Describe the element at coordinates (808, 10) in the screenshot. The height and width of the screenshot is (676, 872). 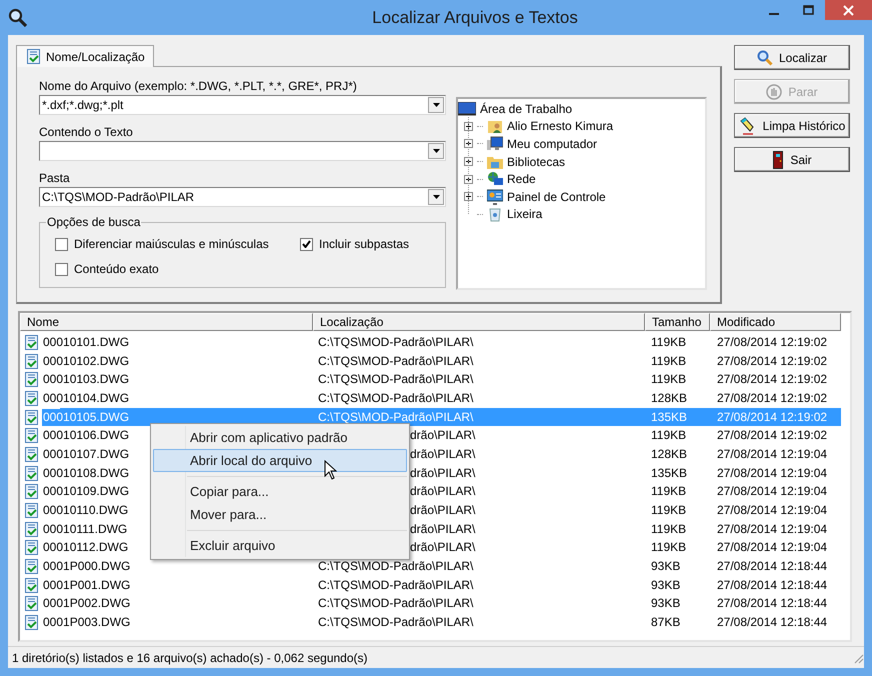
I see `maximize-icon` at that location.